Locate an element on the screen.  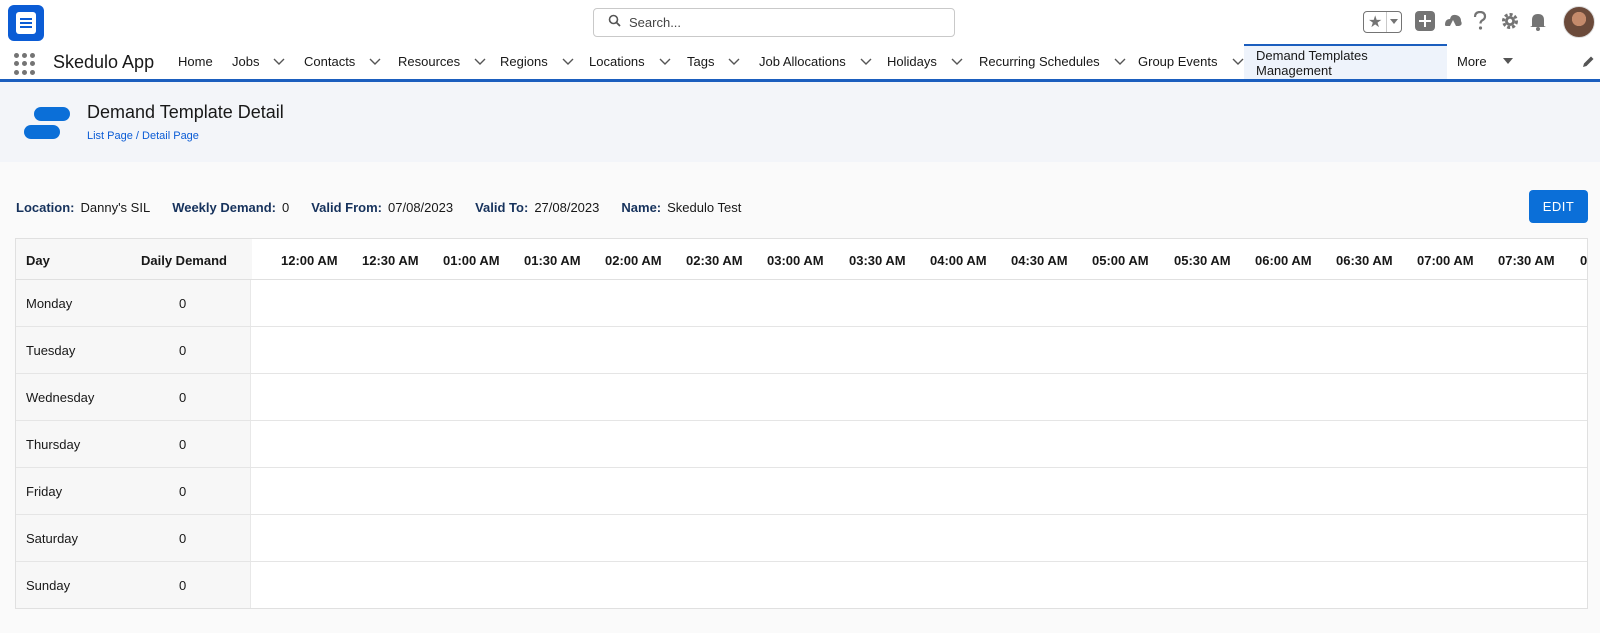
app-logo-icon is located at coordinates (26, 23).